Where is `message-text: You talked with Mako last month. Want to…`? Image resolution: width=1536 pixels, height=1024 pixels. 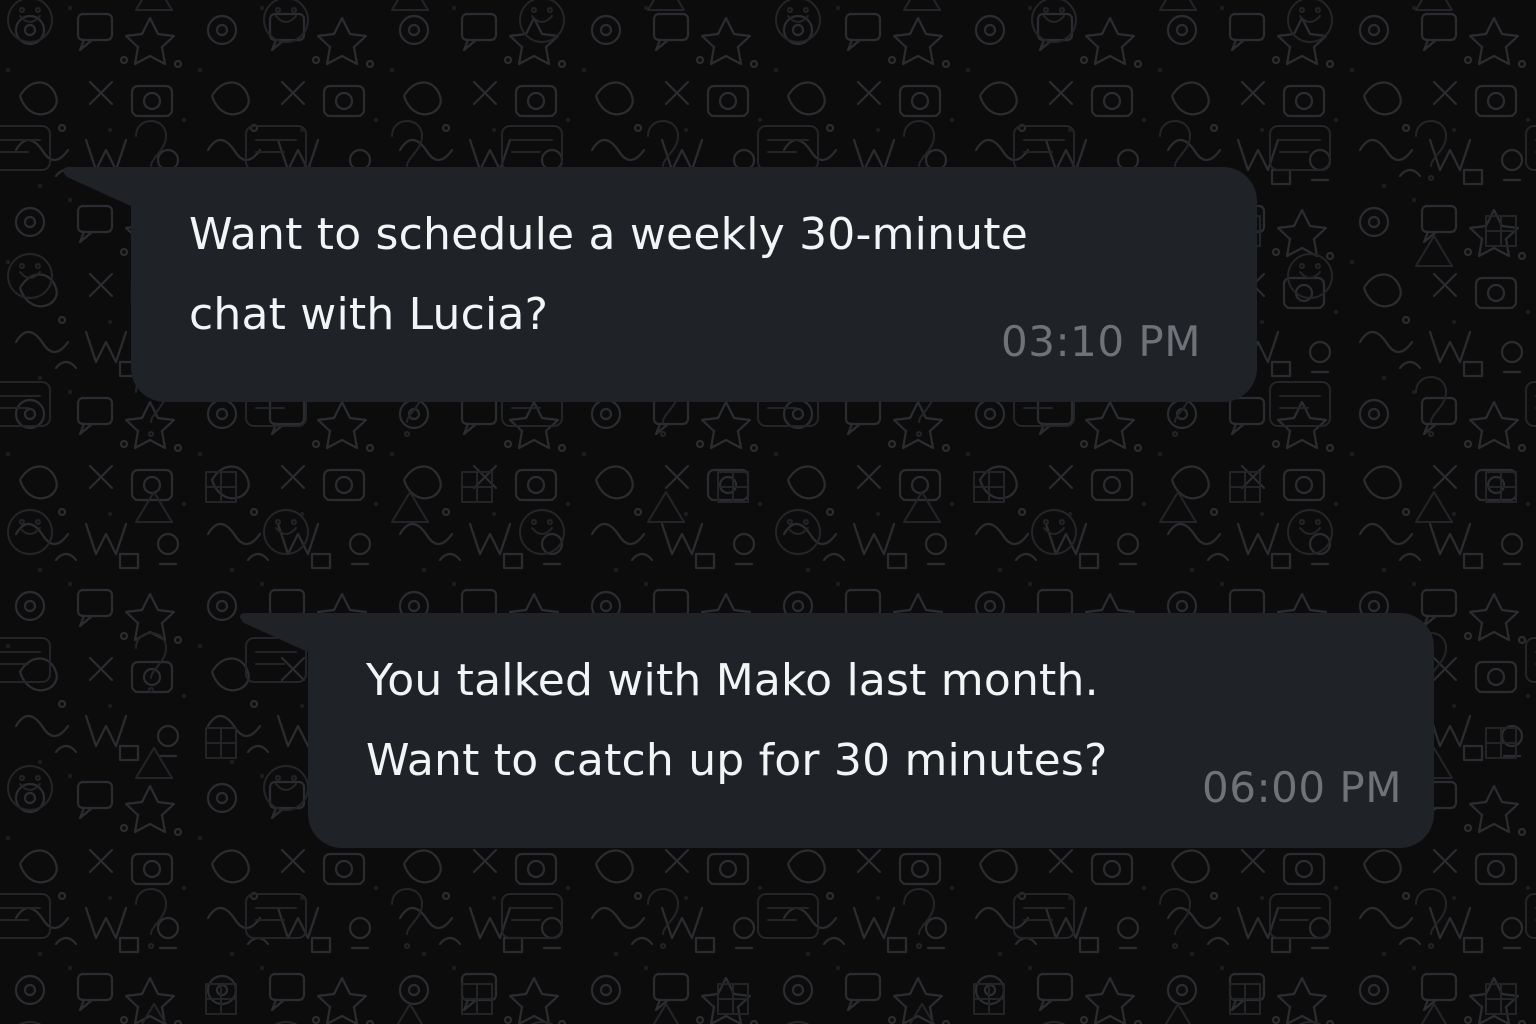 message-text: You talked with Mako last month. Want to… is located at coordinates (737, 720).